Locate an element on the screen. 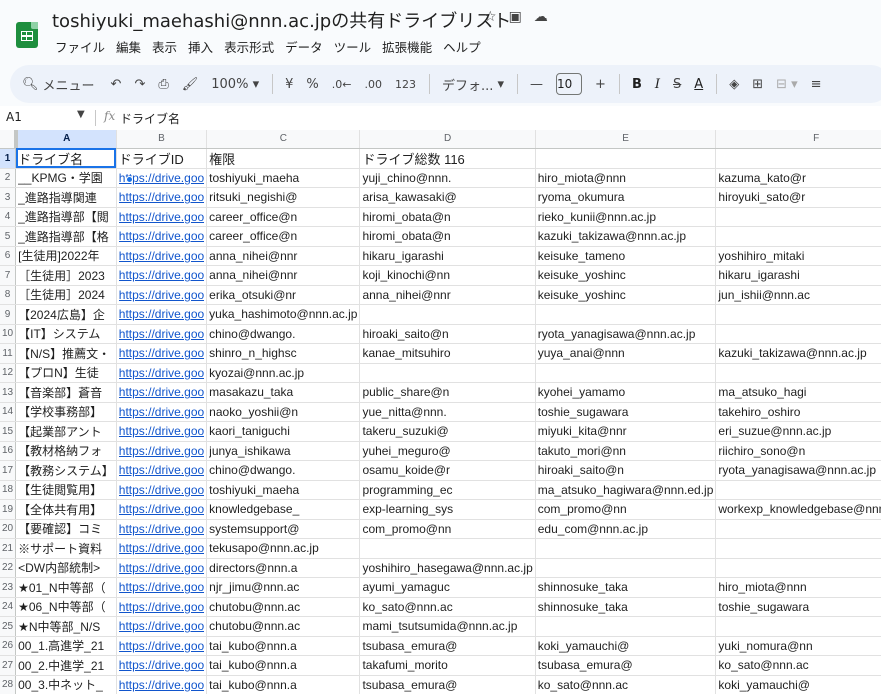  table-cell: jun_ishii@nnn.ac is located at coordinates (798, 295).